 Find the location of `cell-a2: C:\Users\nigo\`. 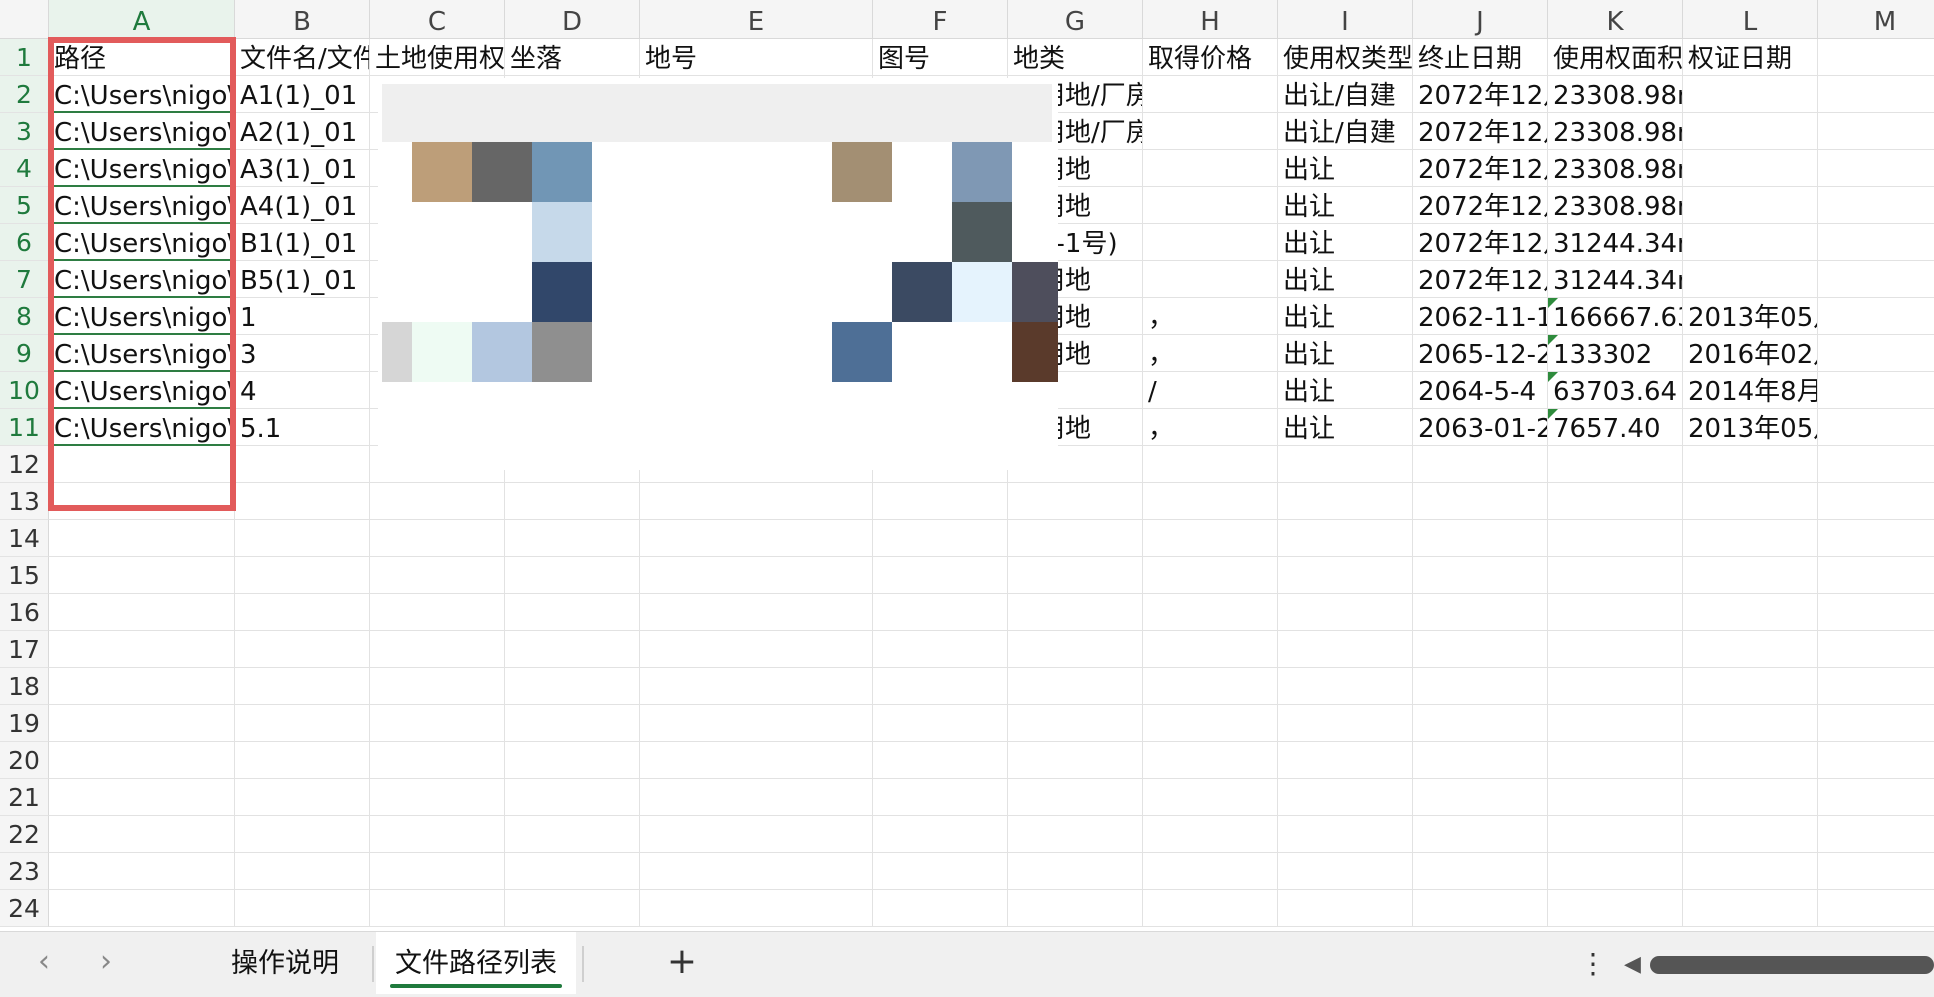

cell-a2: C:\Users\nigo\ is located at coordinates (142, 94).